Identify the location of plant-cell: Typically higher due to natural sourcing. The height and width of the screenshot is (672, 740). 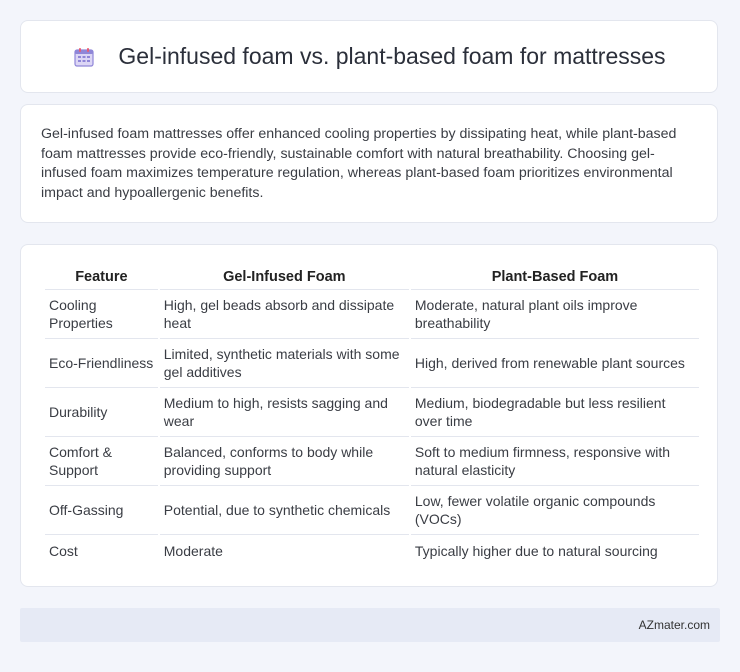
(536, 550).